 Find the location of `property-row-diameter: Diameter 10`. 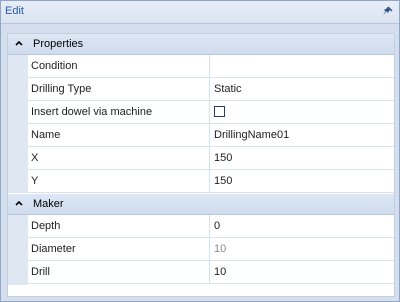

property-row-diameter: Diameter 10 is located at coordinates (211, 249).